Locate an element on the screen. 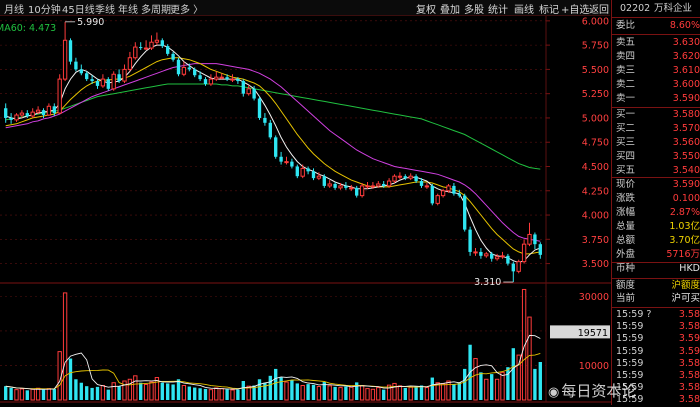 The height and width of the screenshot is (407, 700). price-axis-label-0: 6.000 is located at coordinates (595, 21).